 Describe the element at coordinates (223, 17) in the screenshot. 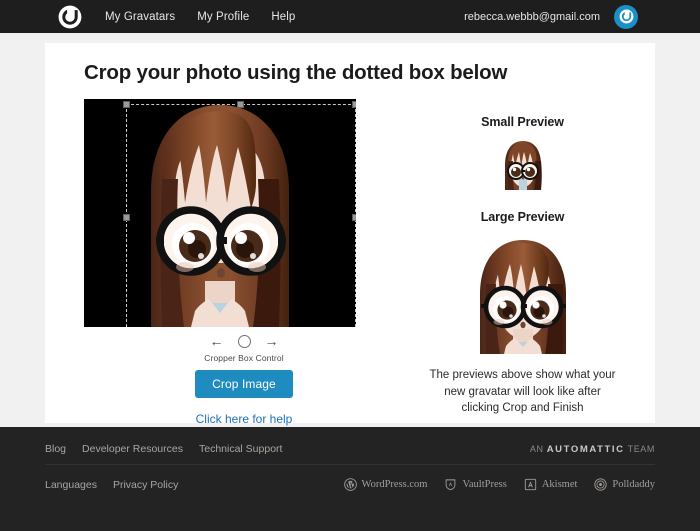

I see `nav-item-my-profile: My Profile` at that location.